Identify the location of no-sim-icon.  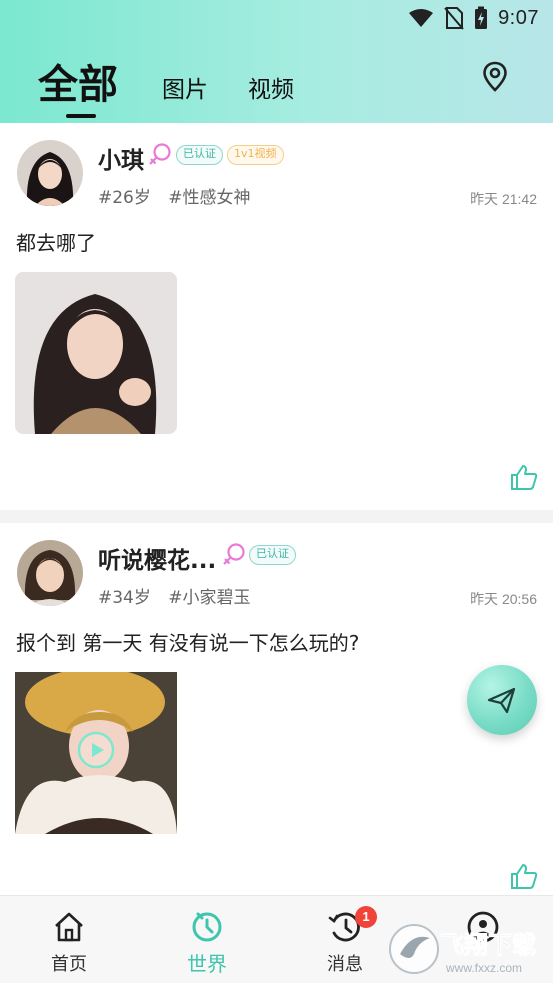
(454, 18).